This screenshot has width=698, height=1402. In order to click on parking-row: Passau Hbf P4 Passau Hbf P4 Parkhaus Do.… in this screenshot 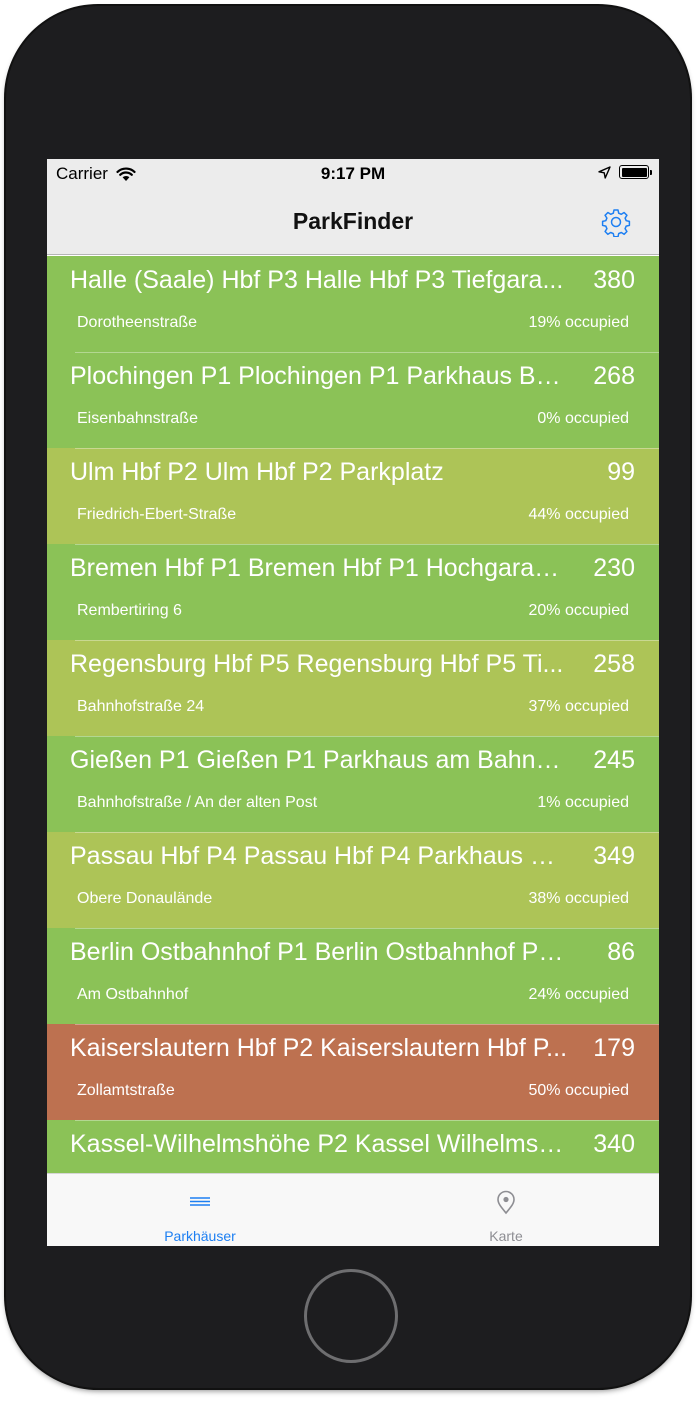, I will do `click(353, 880)`.